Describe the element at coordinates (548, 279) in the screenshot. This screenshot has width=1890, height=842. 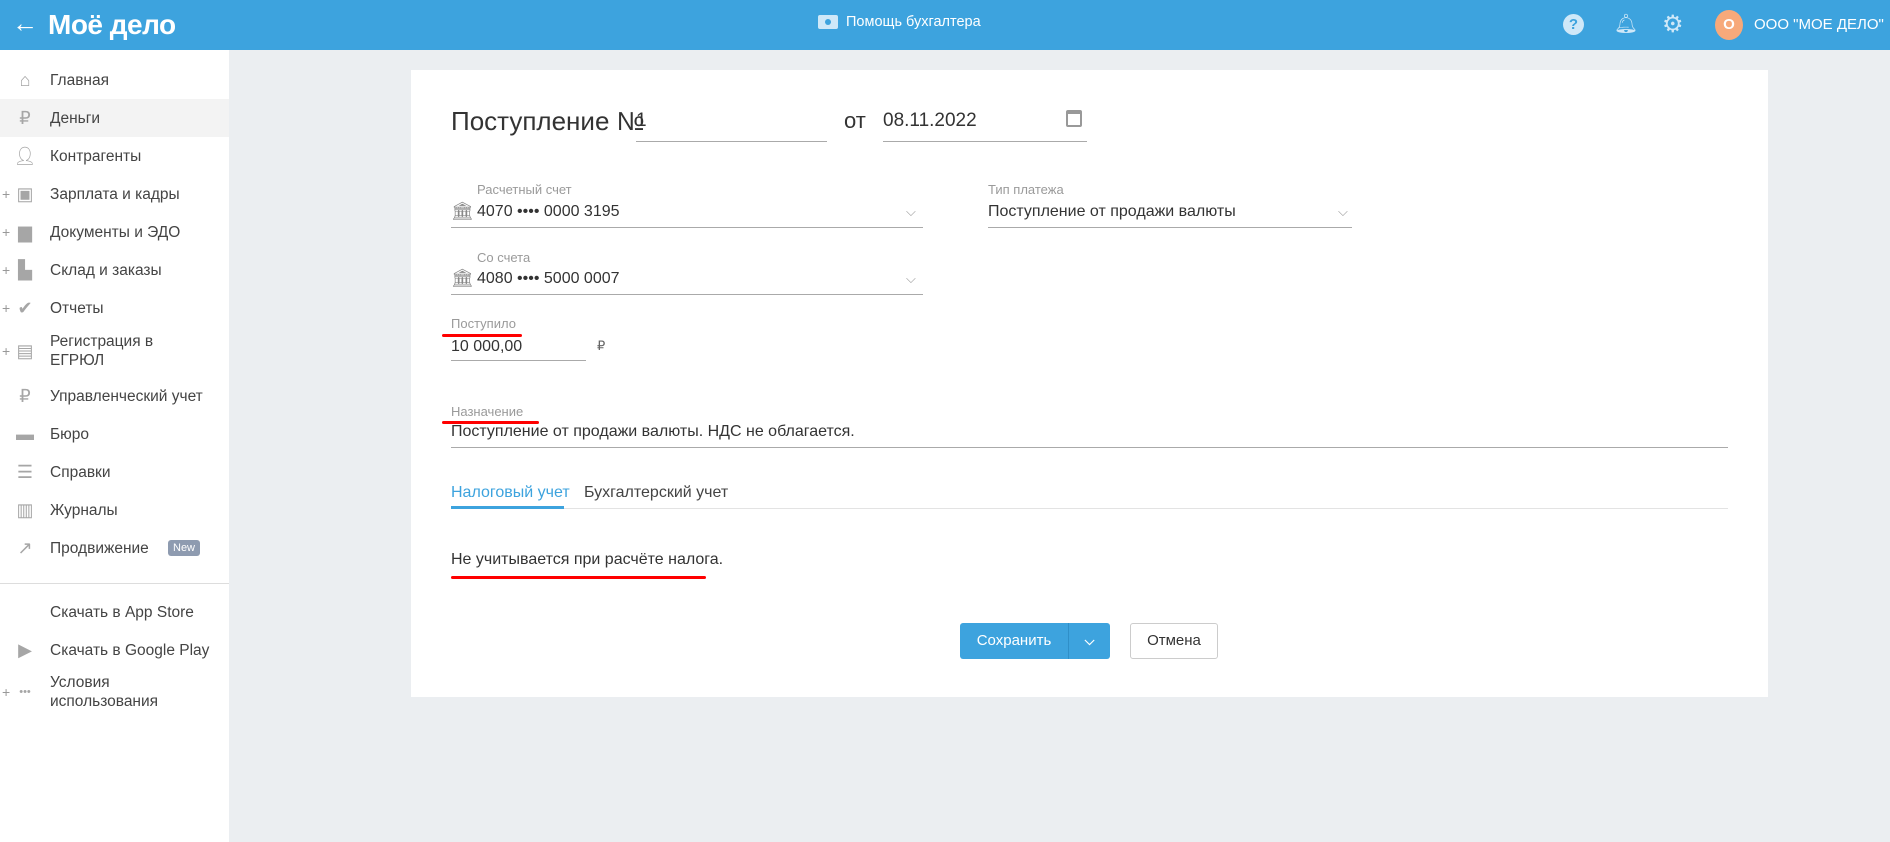
I see `from-account-select: 4080 •••• 5000 0007` at that location.